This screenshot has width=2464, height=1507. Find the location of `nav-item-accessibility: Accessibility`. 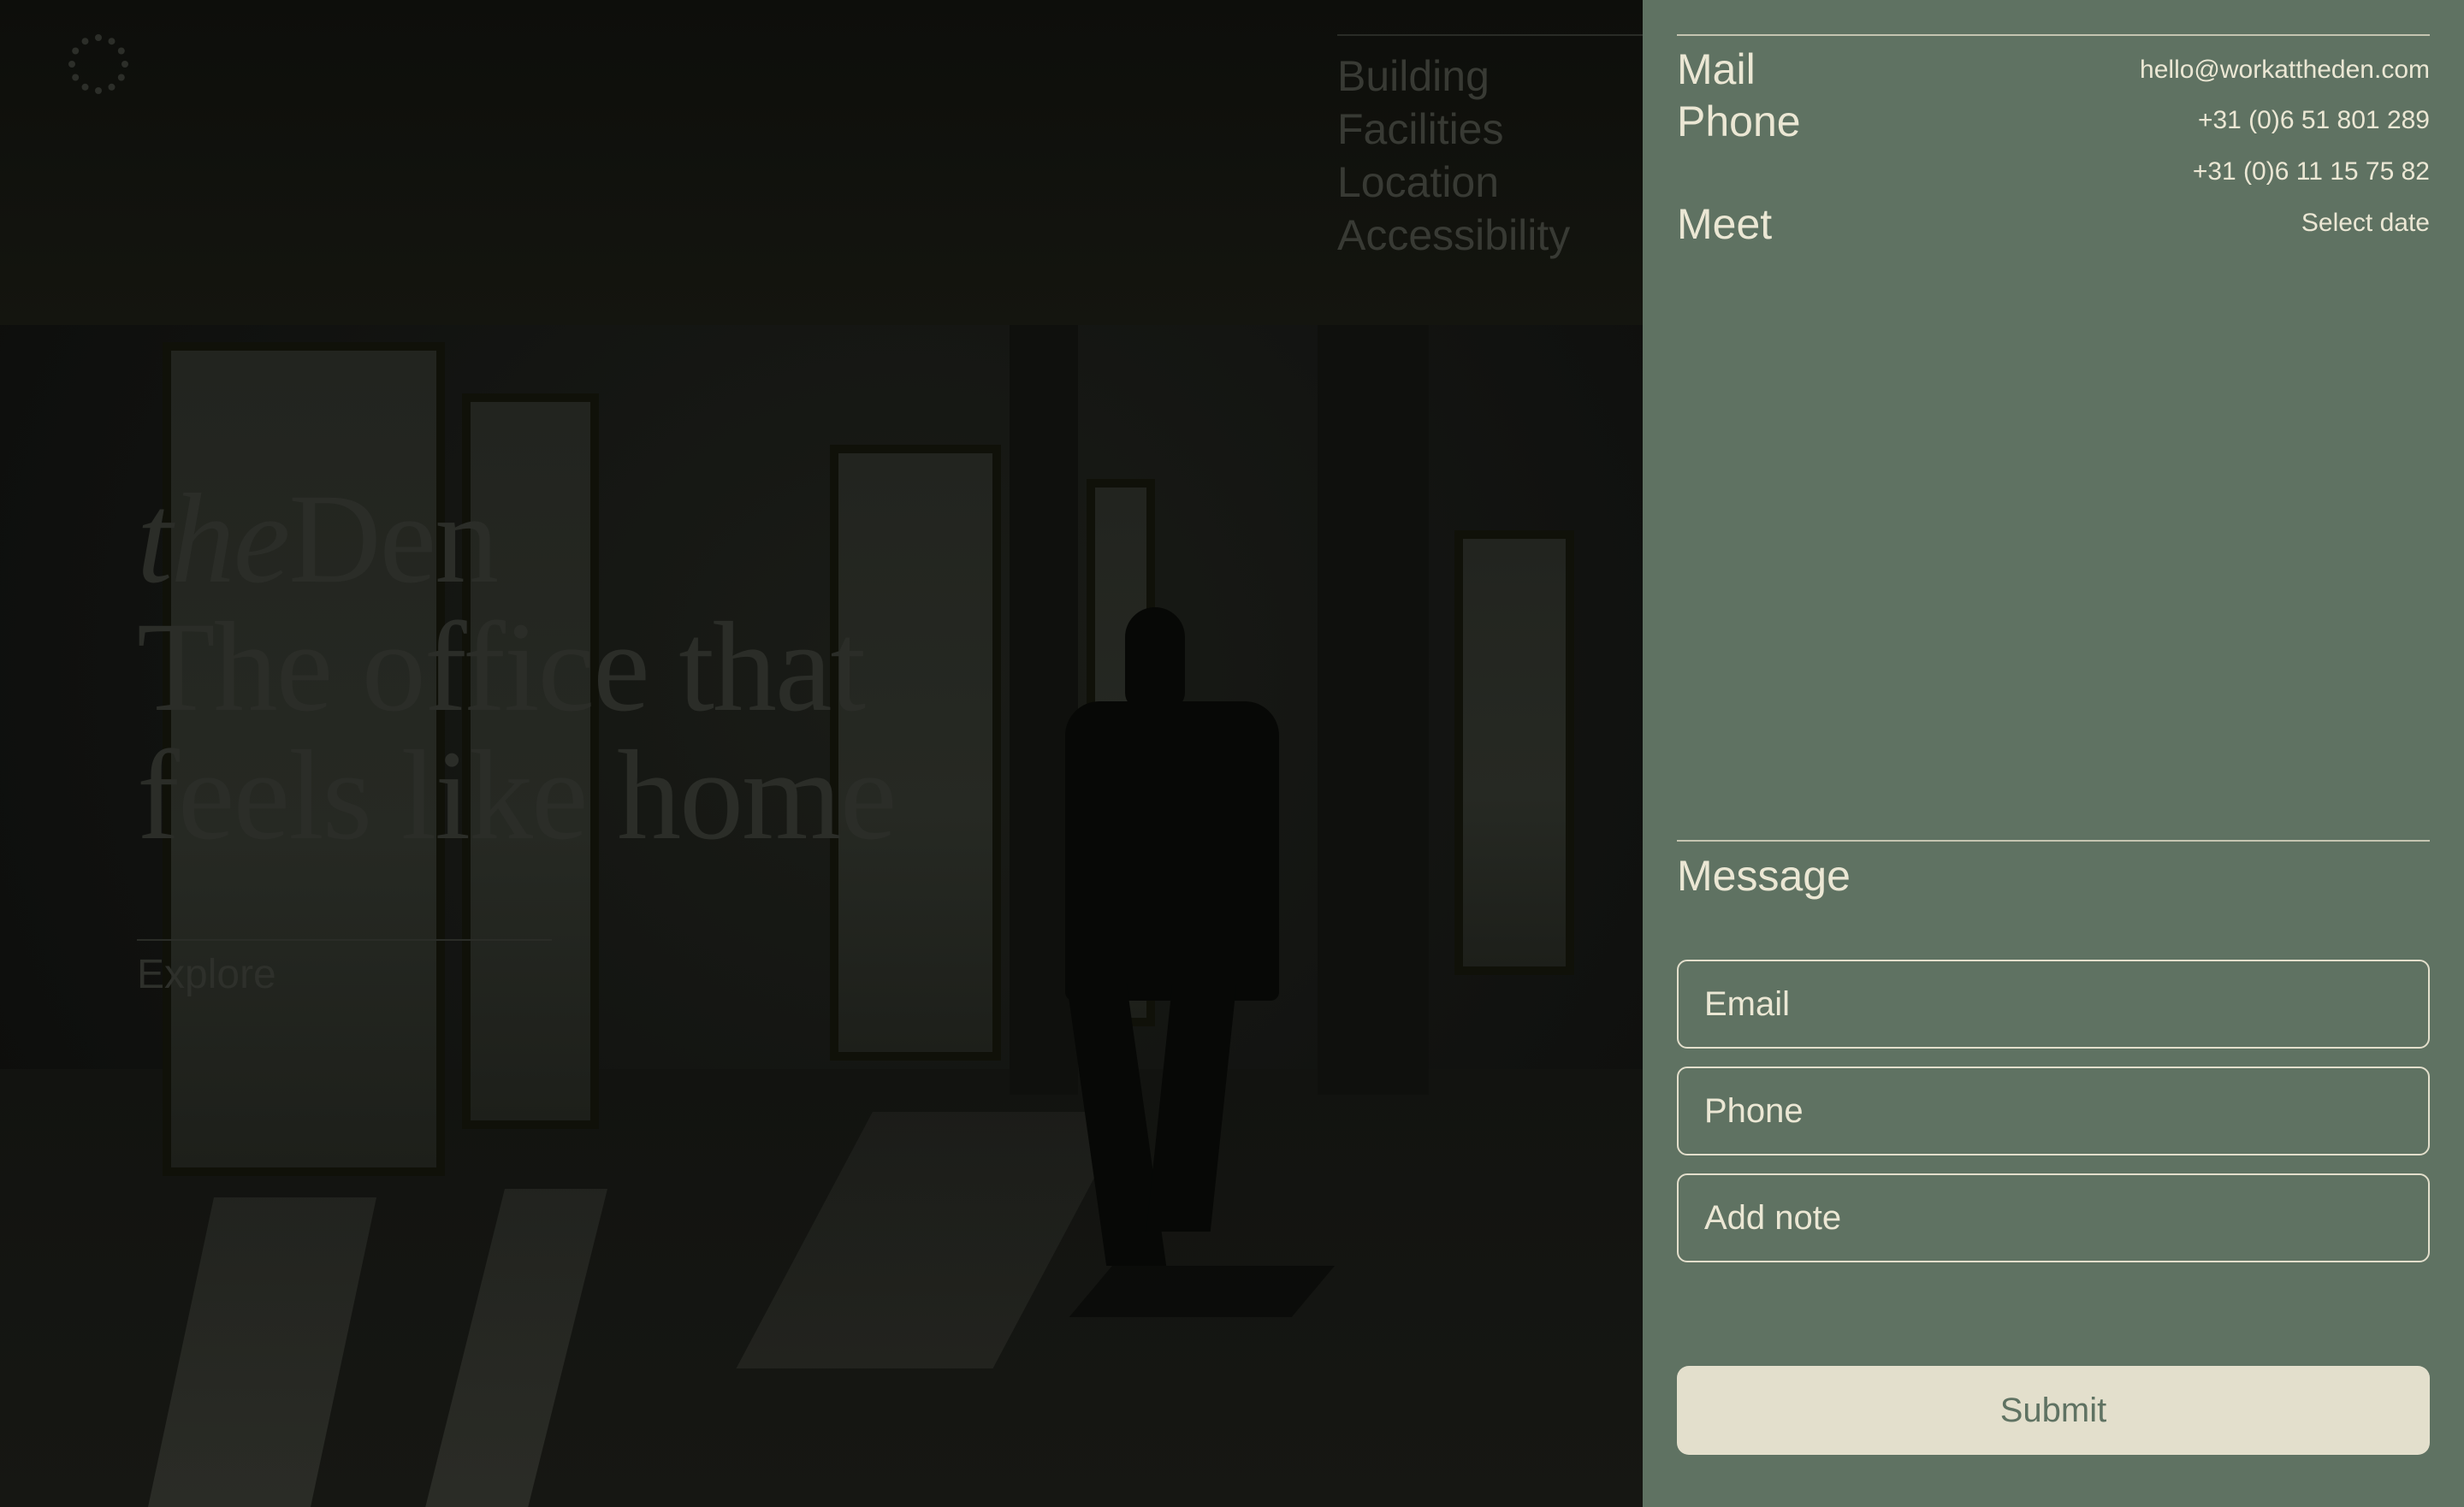

nav-item-accessibility: Accessibility is located at coordinates (1453, 236).